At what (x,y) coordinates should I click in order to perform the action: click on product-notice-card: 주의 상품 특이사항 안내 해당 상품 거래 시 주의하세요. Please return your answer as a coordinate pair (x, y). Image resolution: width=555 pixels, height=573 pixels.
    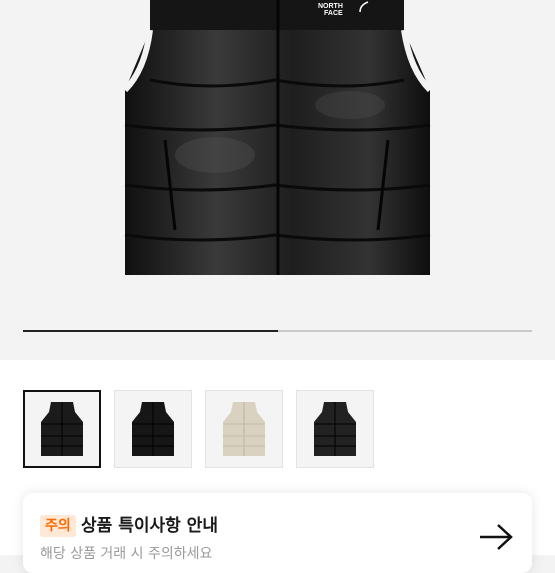
    Looking at the image, I should click on (277, 533).